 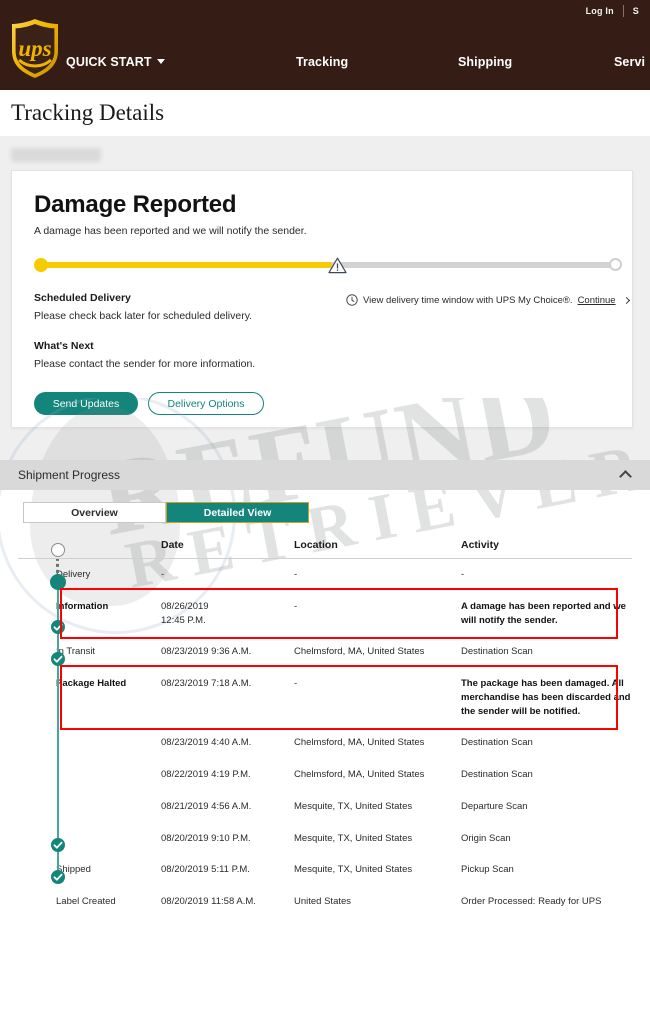 What do you see at coordinates (600, 11) in the screenshot?
I see `log-in-link: Log In` at bounding box center [600, 11].